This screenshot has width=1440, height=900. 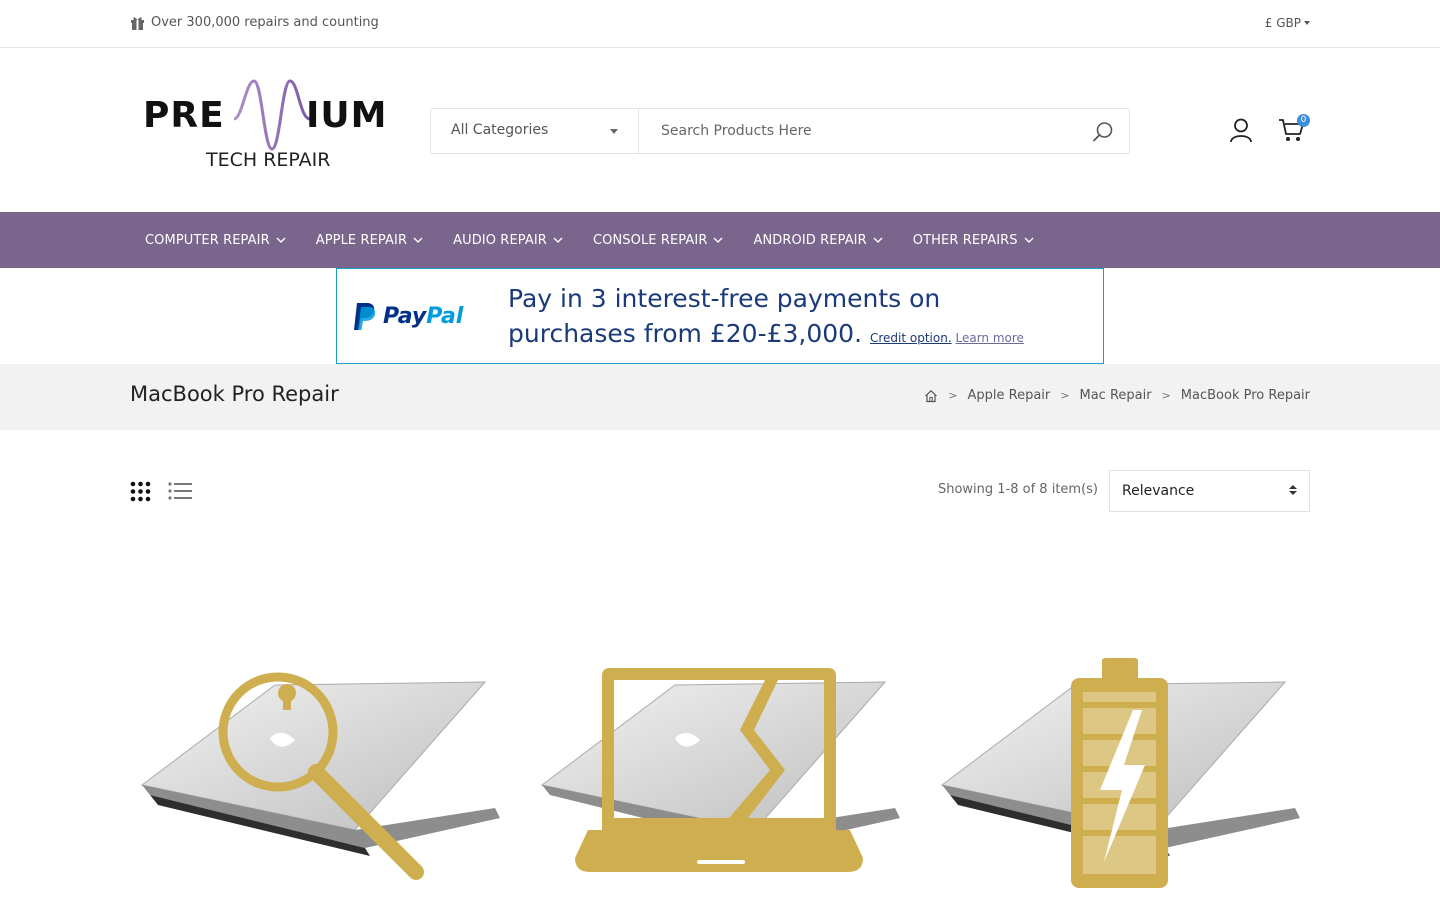 What do you see at coordinates (1017, 489) in the screenshot?
I see `results-count: Showing 1-8 of 8 item(s)` at bounding box center [1017, 489].